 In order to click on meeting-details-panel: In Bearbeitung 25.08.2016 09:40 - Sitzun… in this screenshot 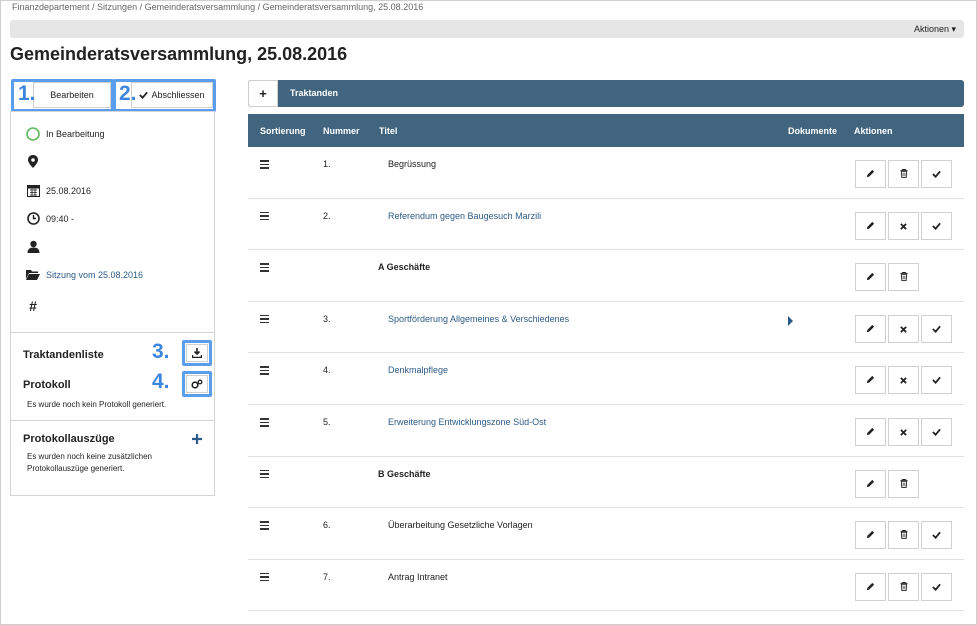, I will do `click(112, 303)`.